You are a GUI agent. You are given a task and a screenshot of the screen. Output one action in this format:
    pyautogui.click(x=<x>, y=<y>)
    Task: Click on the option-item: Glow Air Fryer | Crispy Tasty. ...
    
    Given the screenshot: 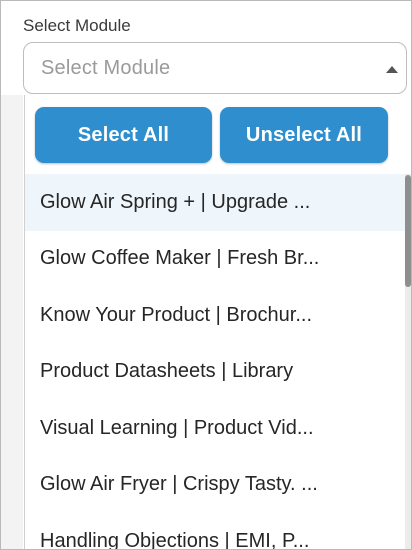 What is the action you would take?
    pyautogui.click(x=216, y=485)
    